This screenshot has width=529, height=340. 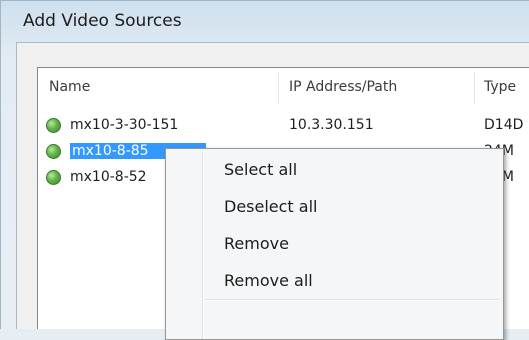 I want to click on row-ip: 10.3.30.151, so click(x=331, y=125).